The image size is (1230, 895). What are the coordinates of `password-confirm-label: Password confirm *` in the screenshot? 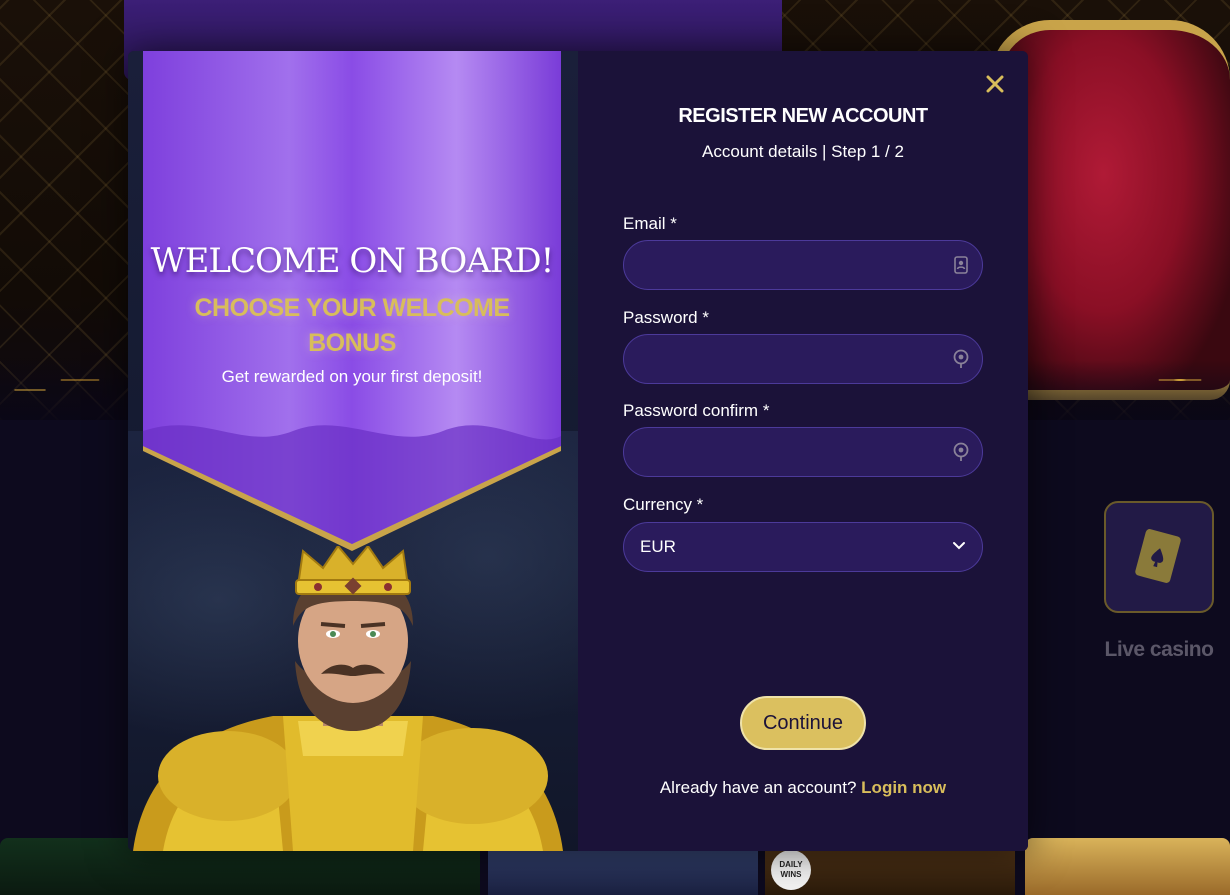 It's located at (696, 410).